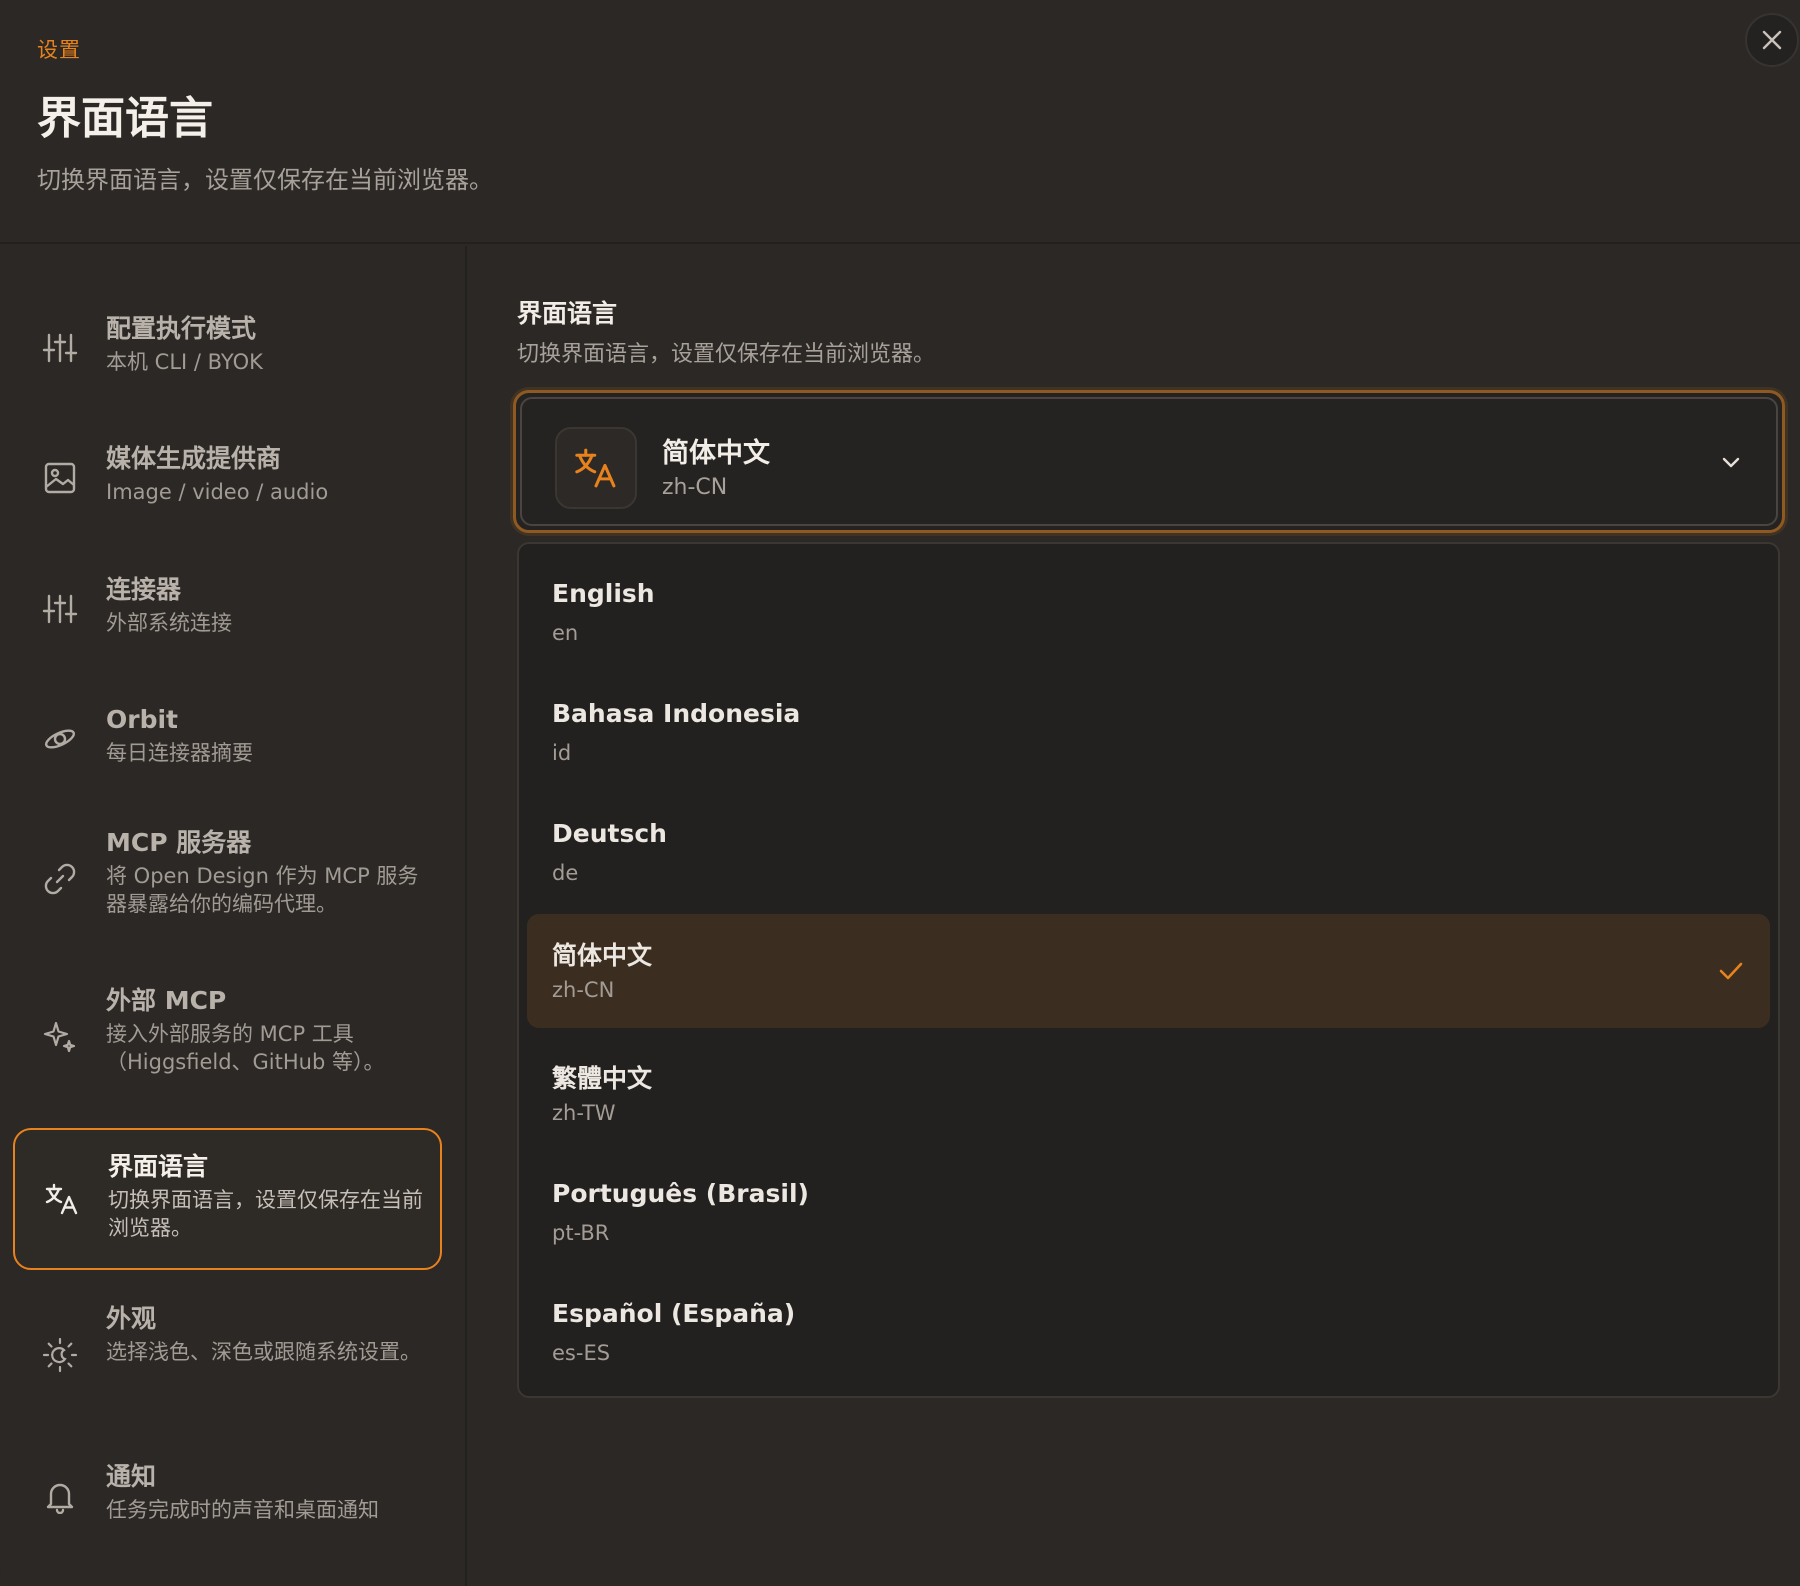 The image size is (1800, 1586). What do you see at coordinates (60, 1037) in the screenshot?
I see `sparkle-icon` at bounding box center [60, 1037].